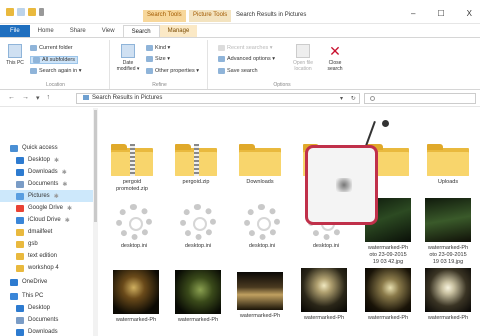 The height and width of the screenshot is (336, 480). What do you see at coordinates (37, 331) in the screenshot?
I see `nav-pc-downloads: Downloads` at bounding box center [37, 331].